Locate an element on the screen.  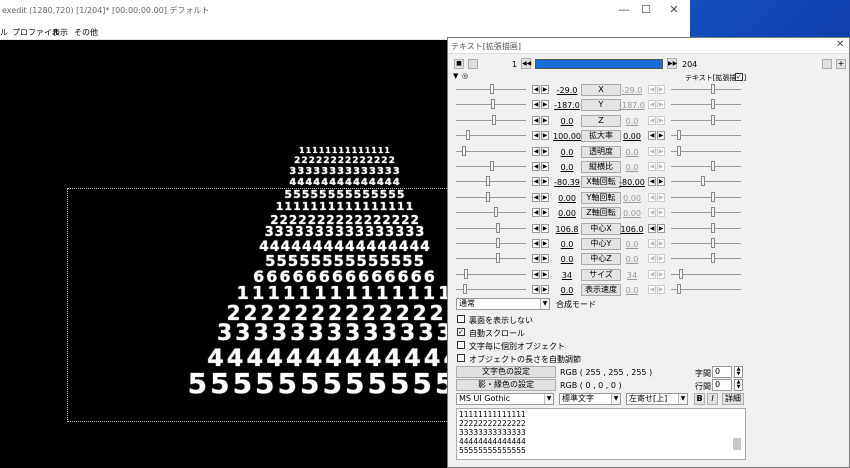
bold-button: B is located at coordinates (699, 399).